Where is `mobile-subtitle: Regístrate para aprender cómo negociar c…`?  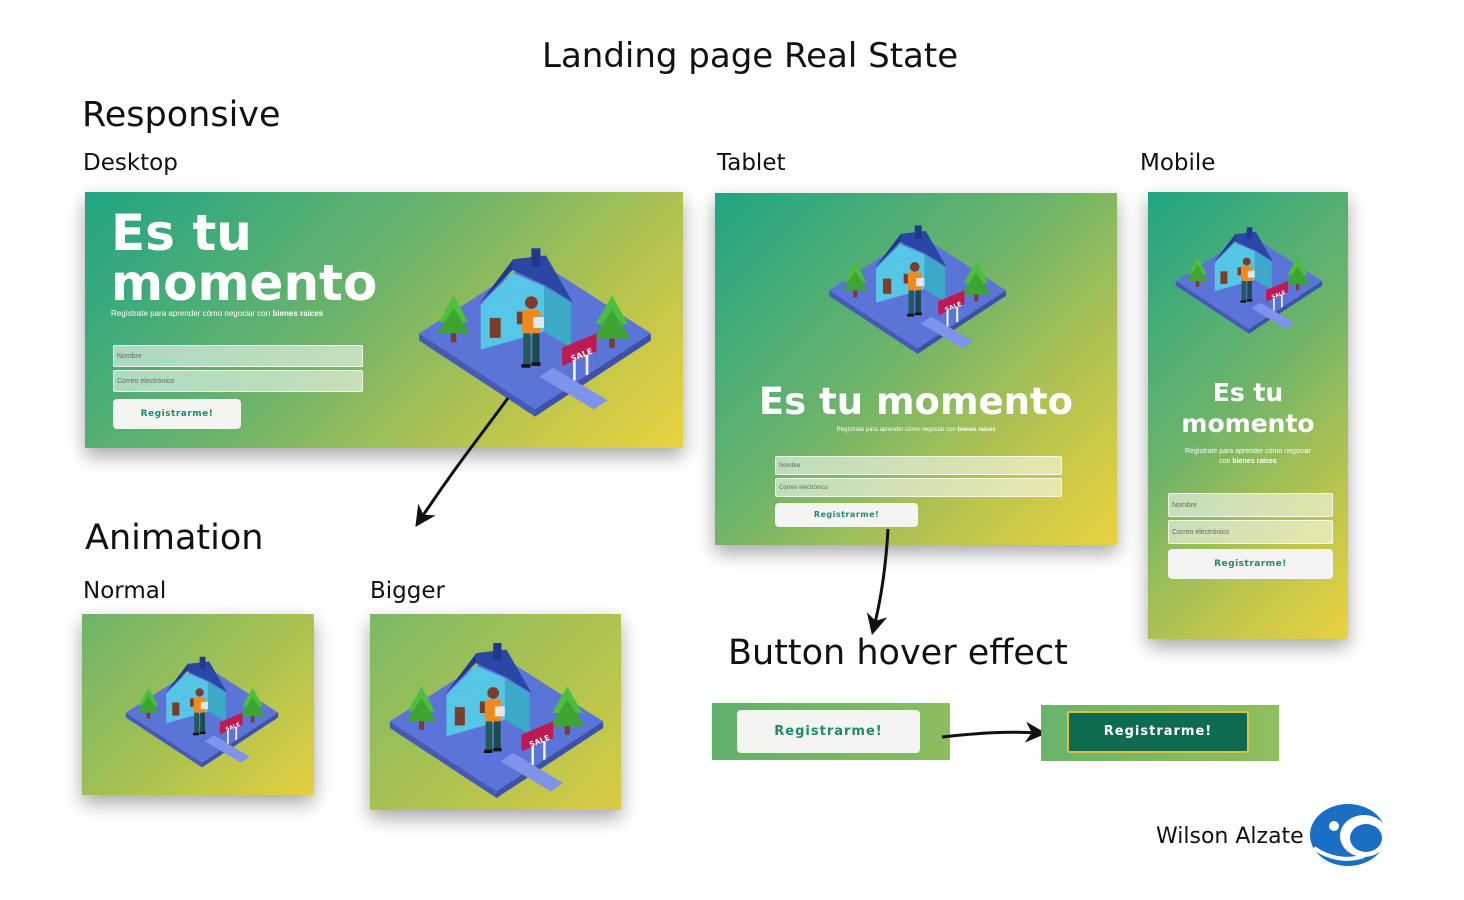
mobile-subtitle: Regístrate para aprender cómo negociar c… is located at coordinates (1248, 457).